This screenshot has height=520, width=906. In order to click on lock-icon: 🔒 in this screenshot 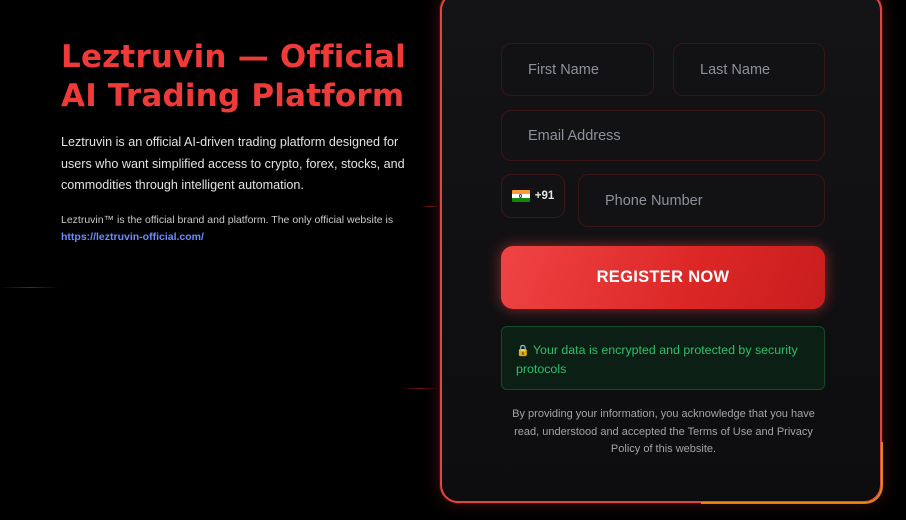, I will do `click(523, 351)`.